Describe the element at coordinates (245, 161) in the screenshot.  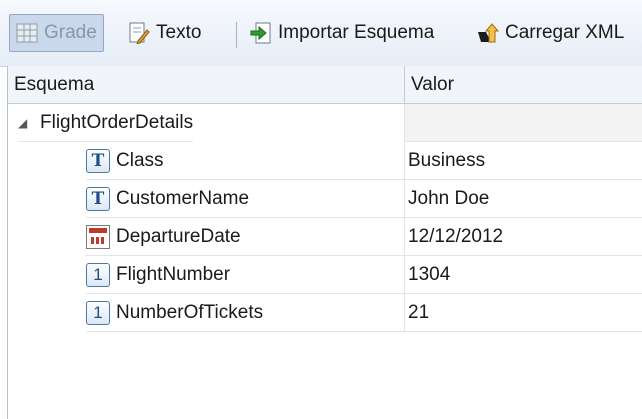
I see `row-name-cell: T Class` at that location.